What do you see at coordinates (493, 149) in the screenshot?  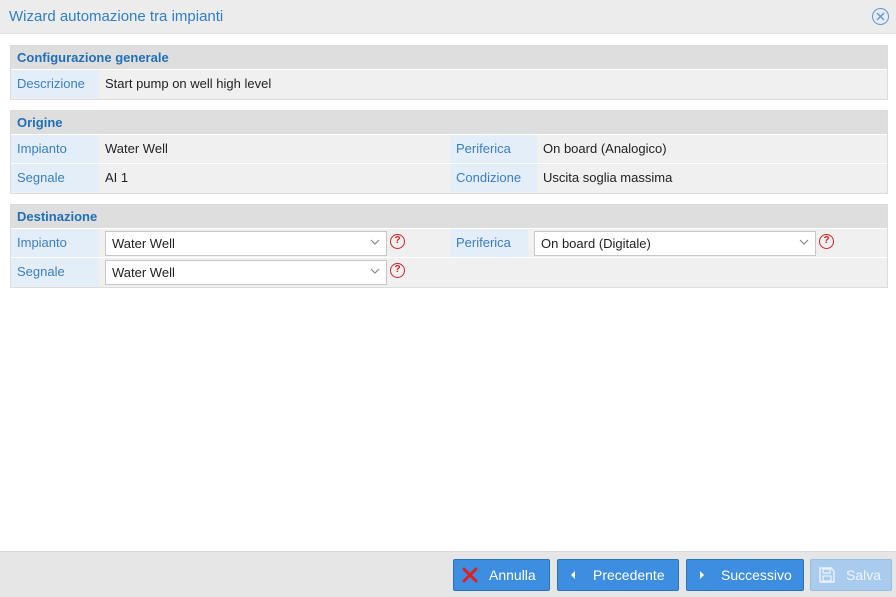 I see `origin-peripheral-label: Periferica` at bounding box center [493, 149].